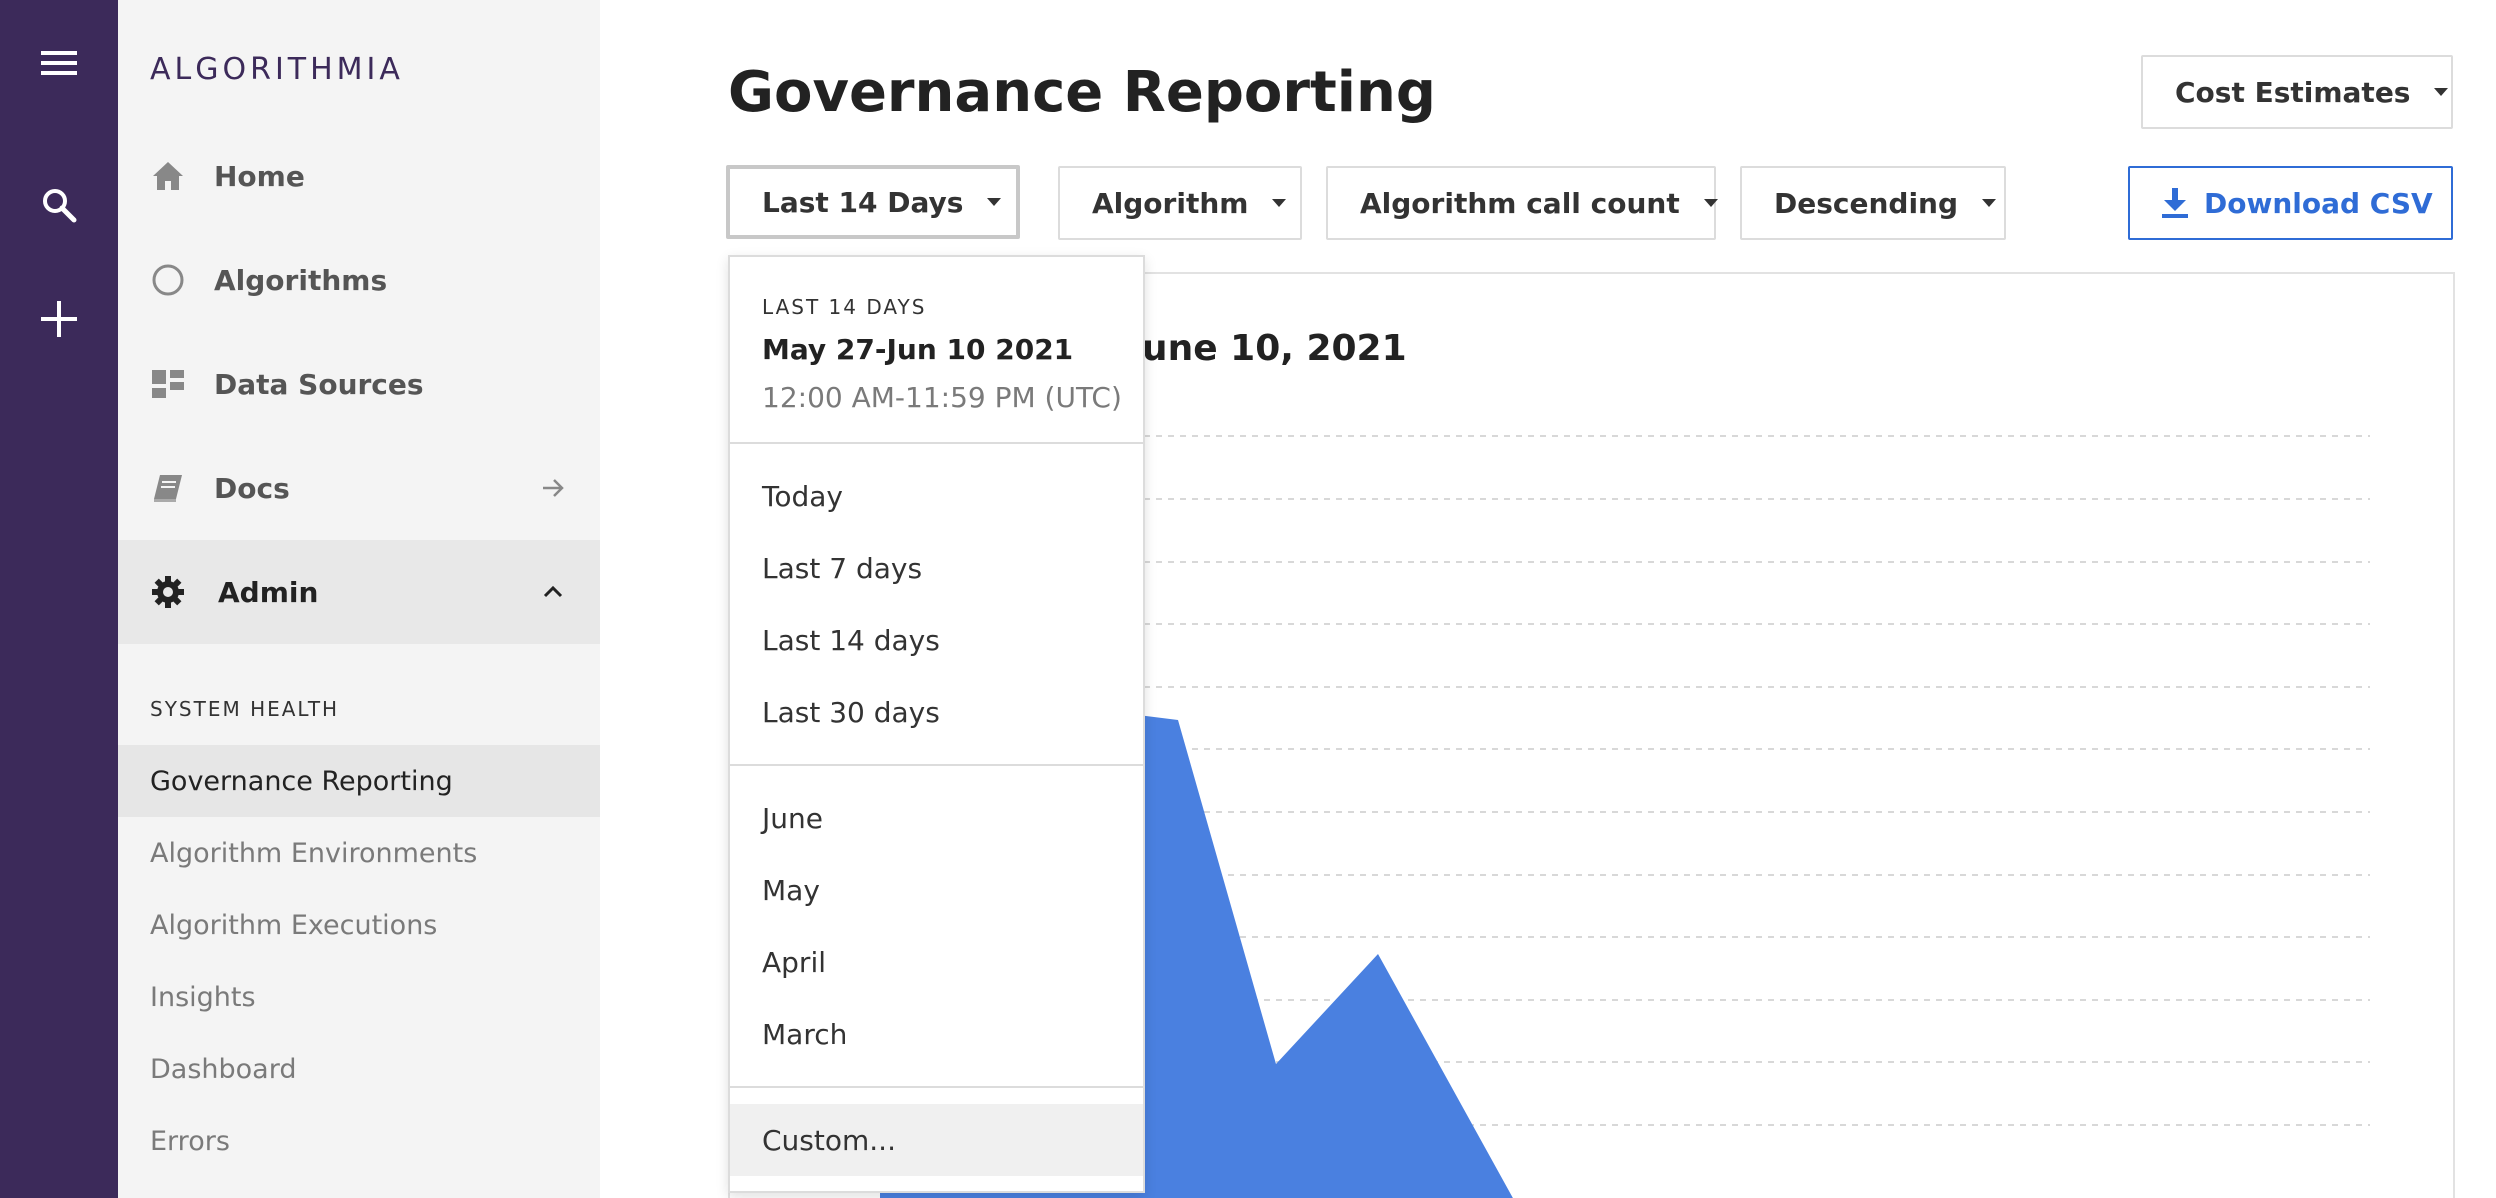  I want to click on nav-label: Algorithms, so click(301, 280).